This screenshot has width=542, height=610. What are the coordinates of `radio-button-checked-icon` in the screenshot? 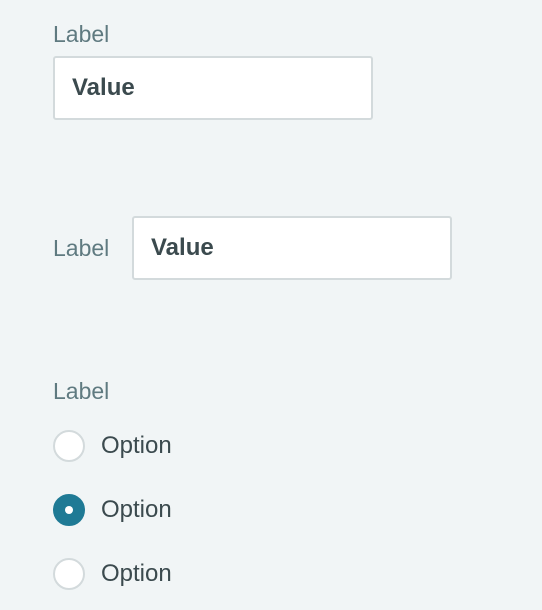 It's located at (69, 510).